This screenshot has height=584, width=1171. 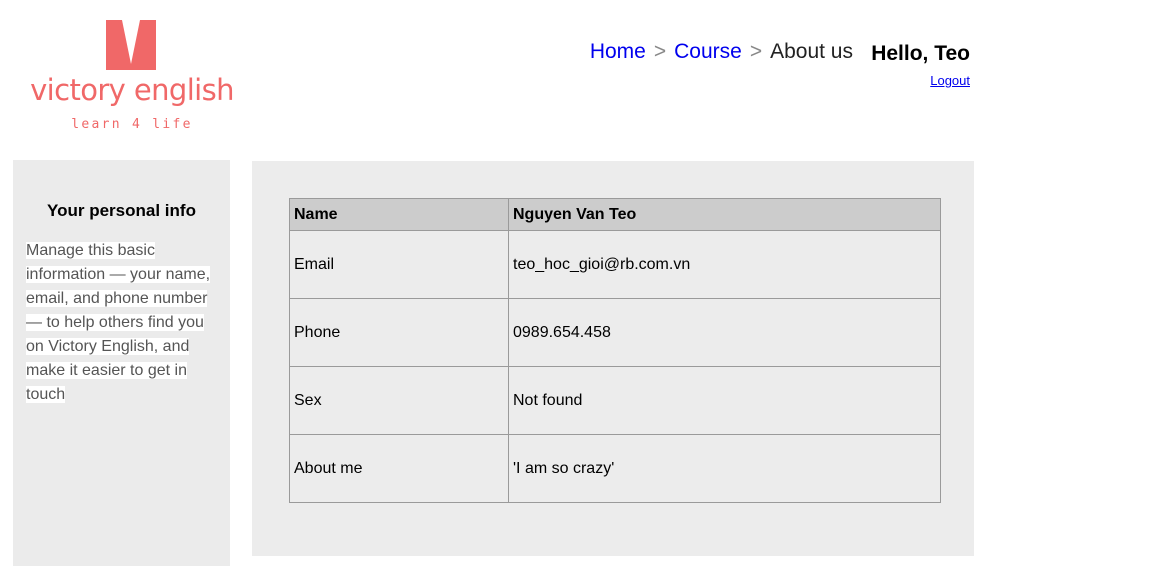 I want to click on name-label: Name, so click(x=399, y=214).